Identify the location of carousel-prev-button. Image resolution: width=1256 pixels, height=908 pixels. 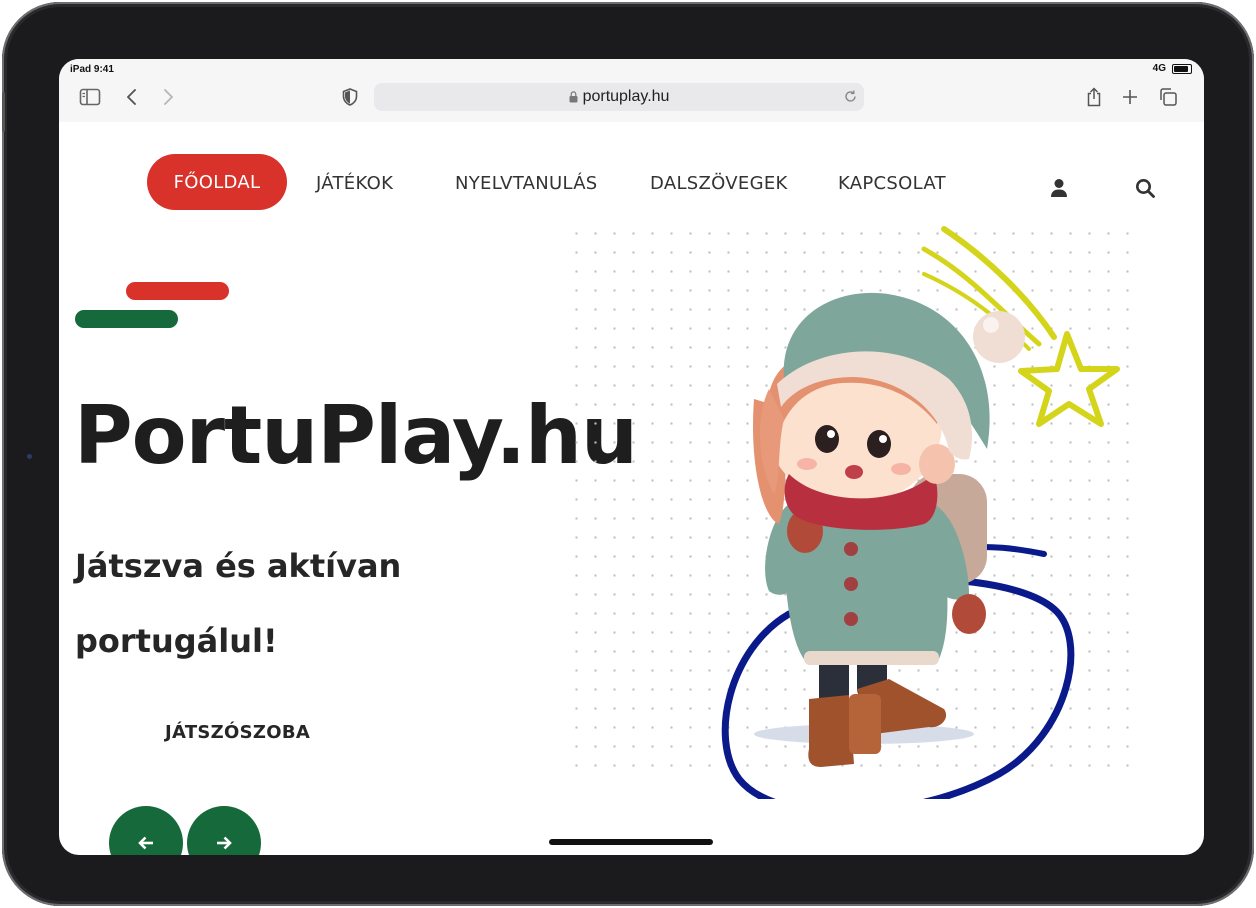
(146, 830).